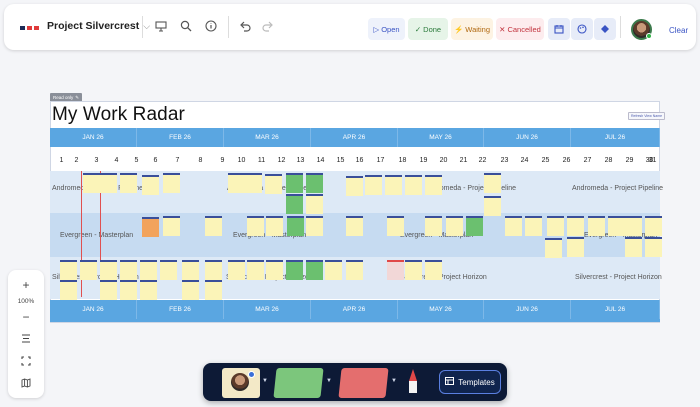 This screenshot has height=407, width=700. I want to click on clear-button: Clear, so click(678, 30).